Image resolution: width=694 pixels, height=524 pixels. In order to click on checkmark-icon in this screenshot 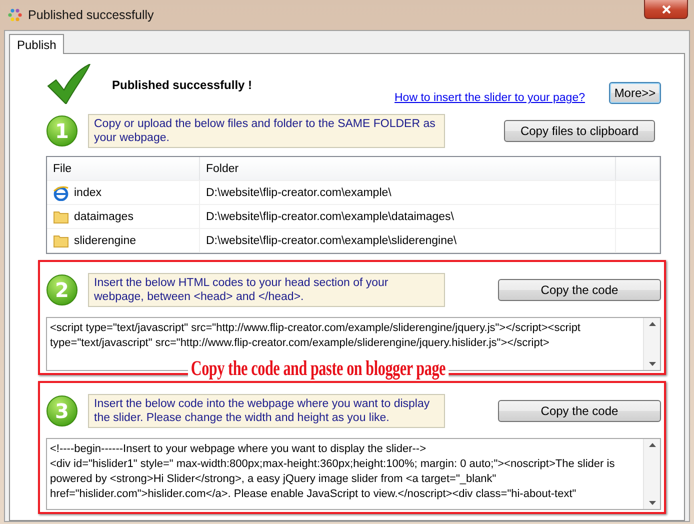, I will do `click(69, 84)`.